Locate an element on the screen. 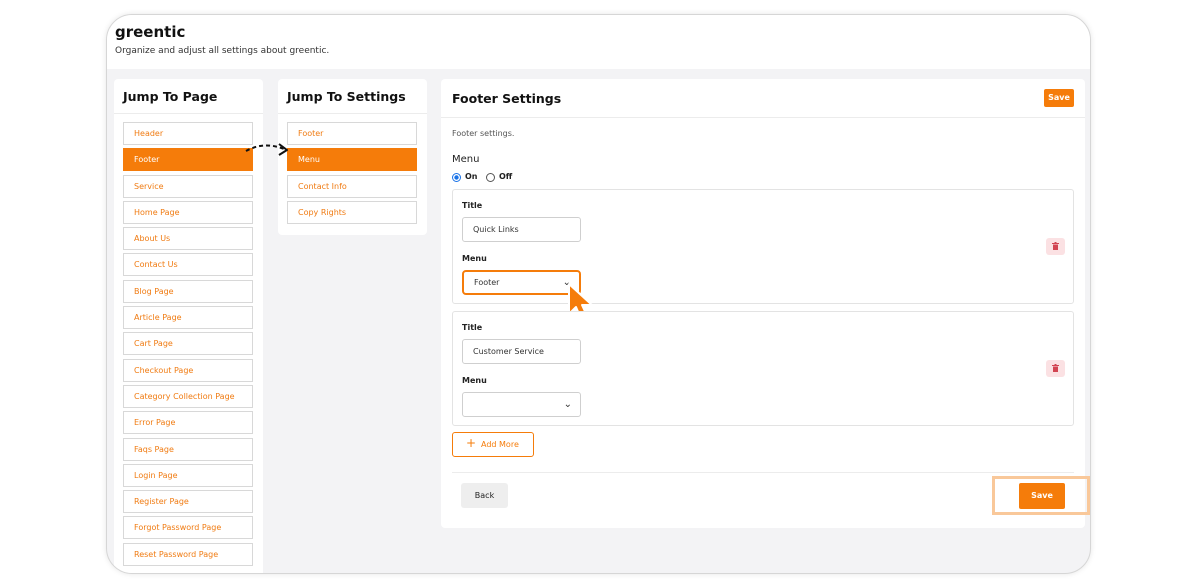  menu-block: Title Quick Links Menu Footer ⌄ is located at coordinates (763, 255).